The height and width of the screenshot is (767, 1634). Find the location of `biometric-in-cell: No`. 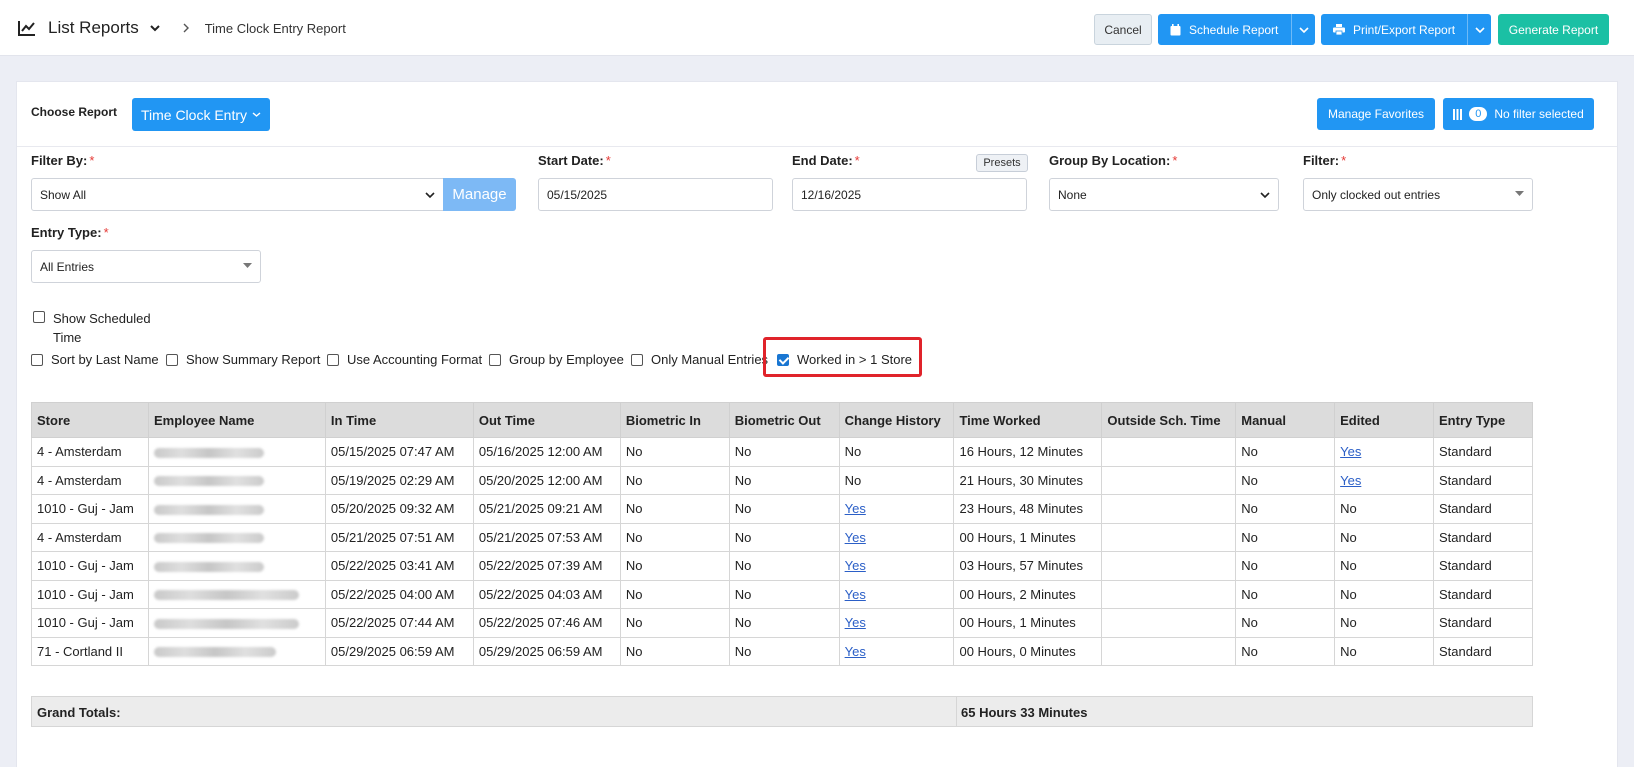

biometric-in-cell: No is located at coordinates (674, 623).